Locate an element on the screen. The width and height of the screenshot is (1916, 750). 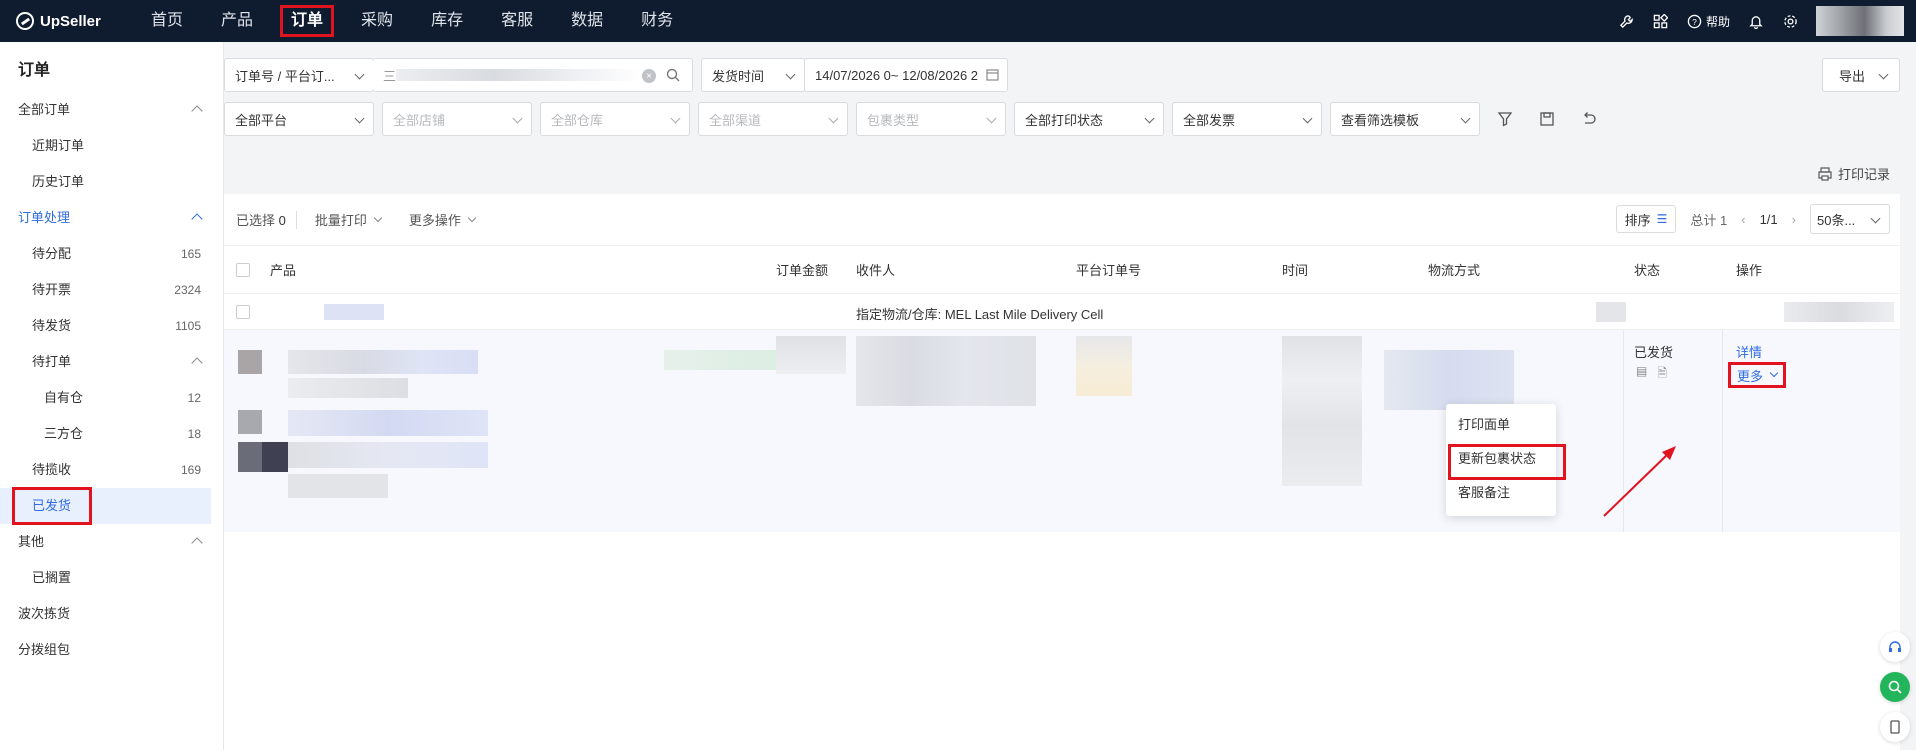
order-status: 已发货 is located at coordinates (1654, 352).